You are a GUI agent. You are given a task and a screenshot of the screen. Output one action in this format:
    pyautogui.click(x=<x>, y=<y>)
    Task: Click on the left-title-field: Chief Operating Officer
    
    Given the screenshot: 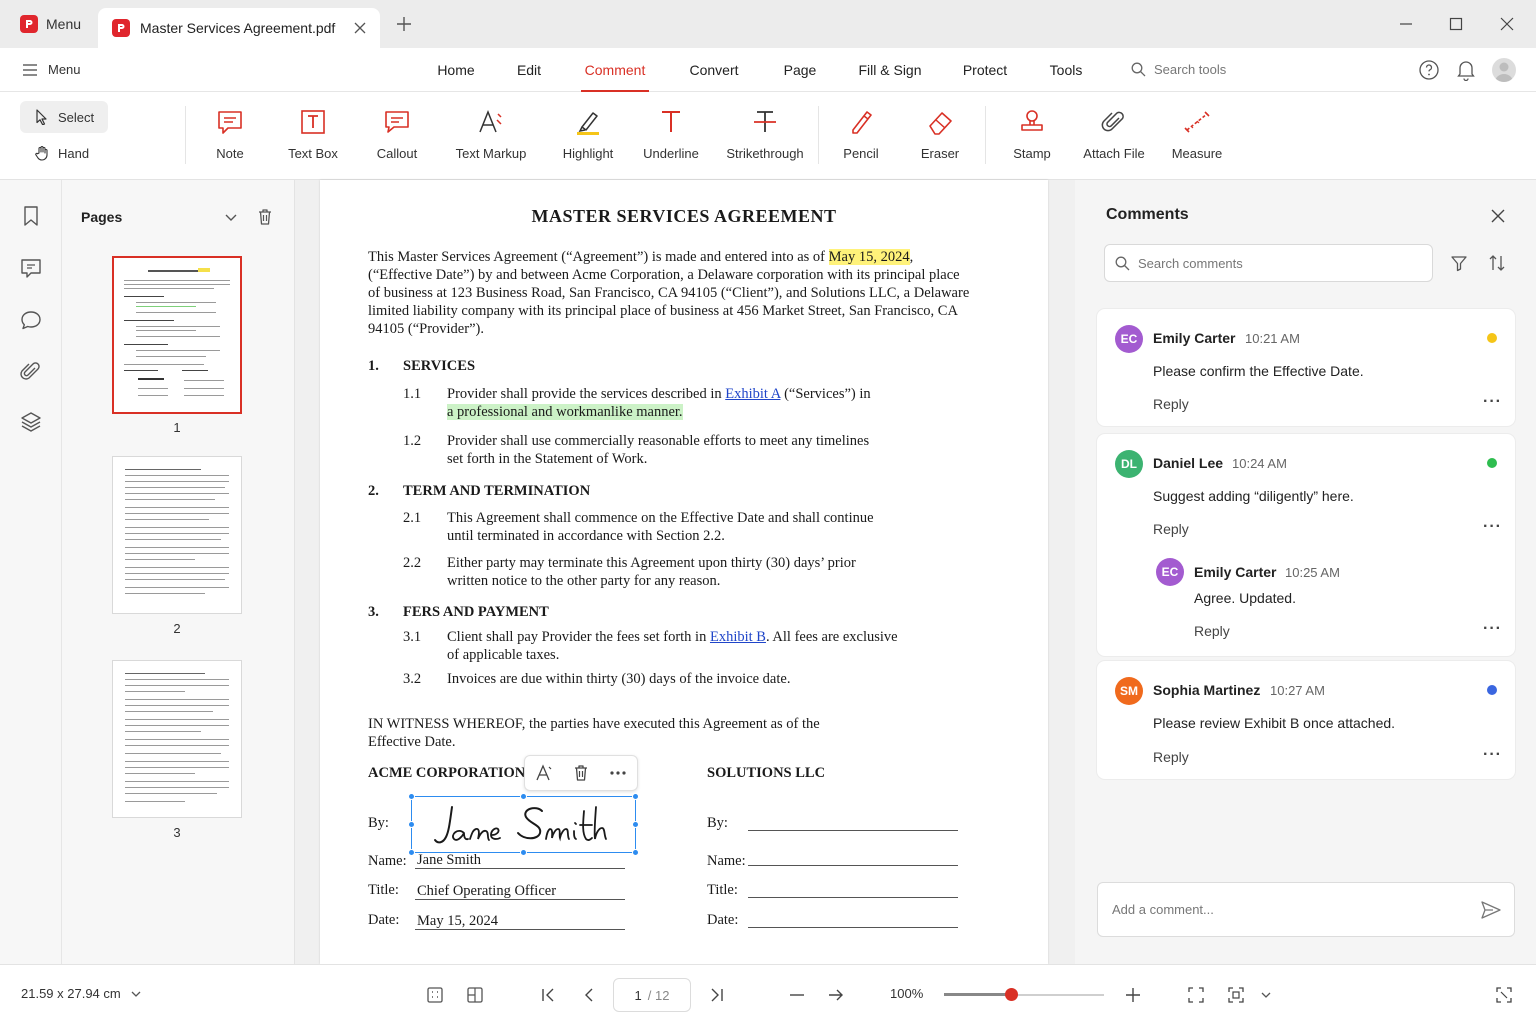 What is the action you would take?
    pyautogui.click(x=520, y=891)
    